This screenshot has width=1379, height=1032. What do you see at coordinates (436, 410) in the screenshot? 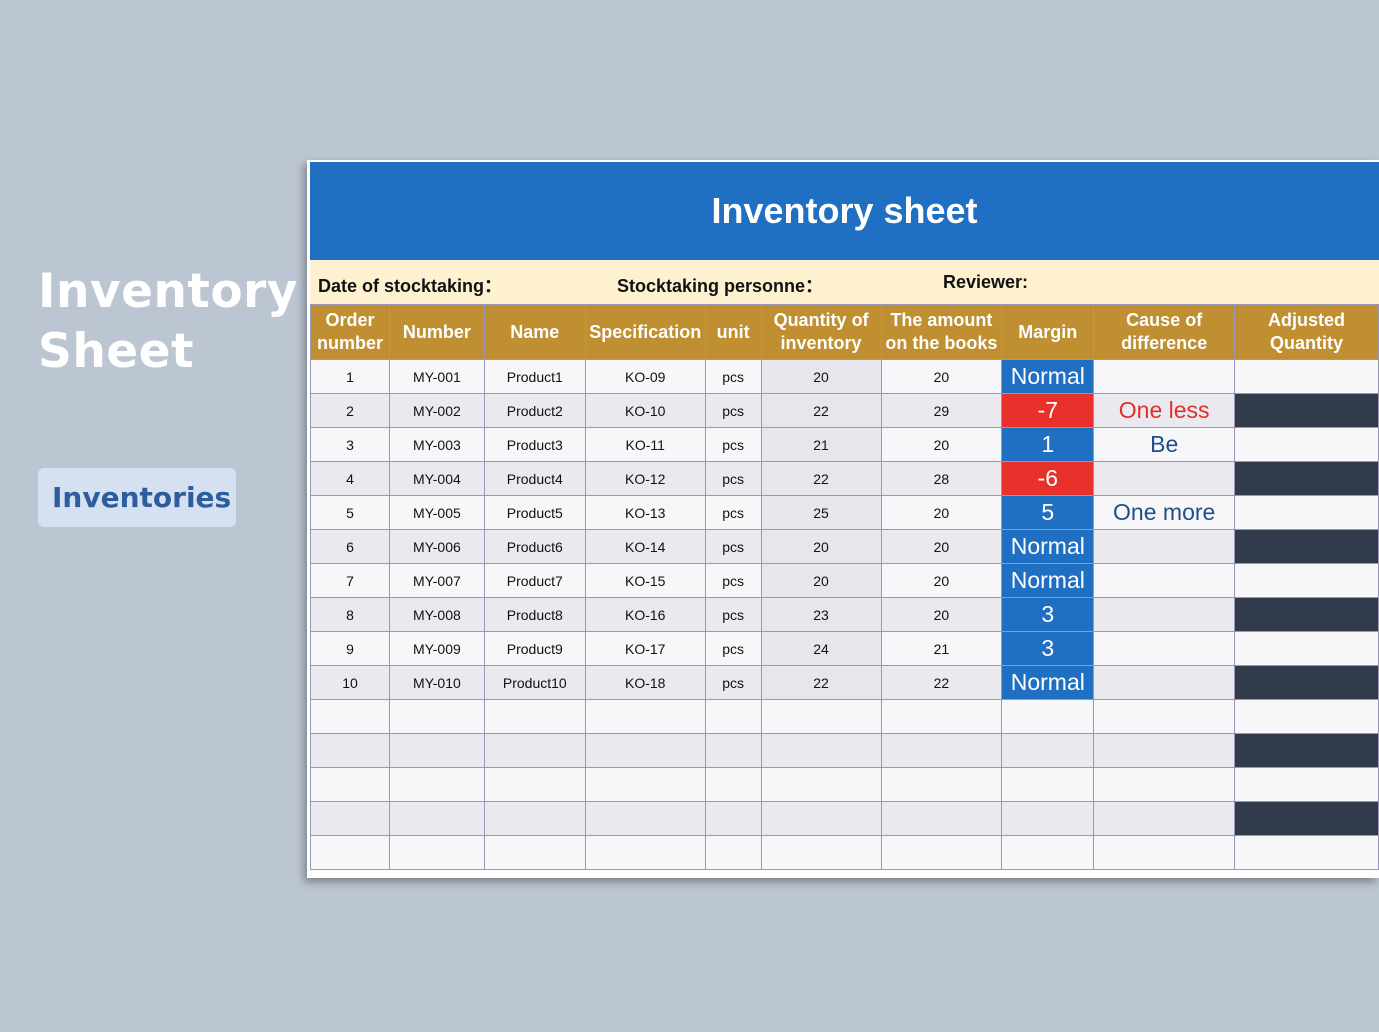
I see `number-cell: MY-002` at bounding box center [436, 410].